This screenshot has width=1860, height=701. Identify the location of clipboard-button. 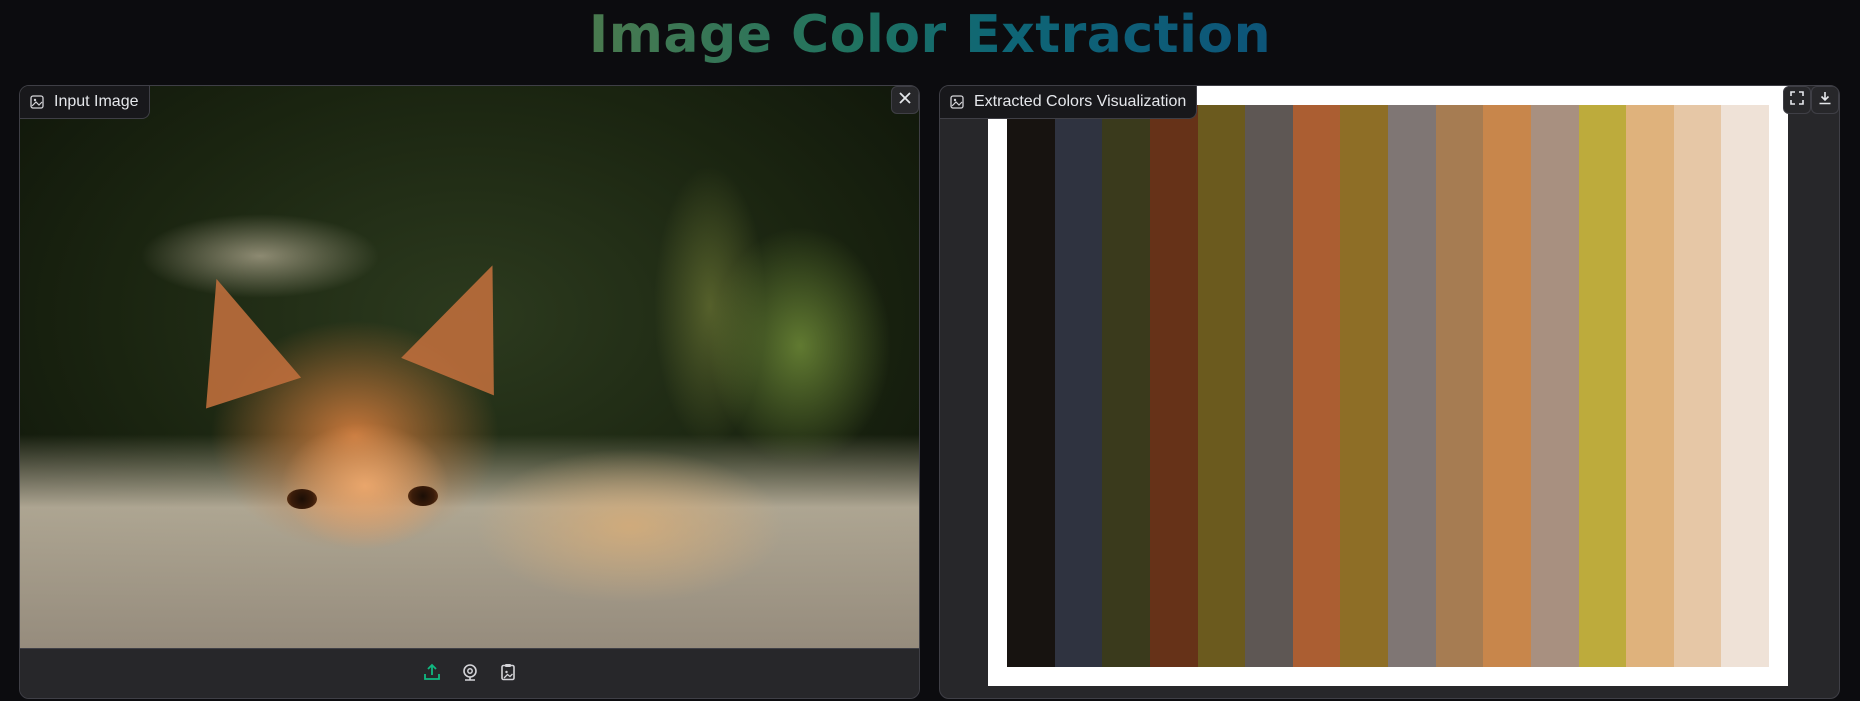
(508, 674).